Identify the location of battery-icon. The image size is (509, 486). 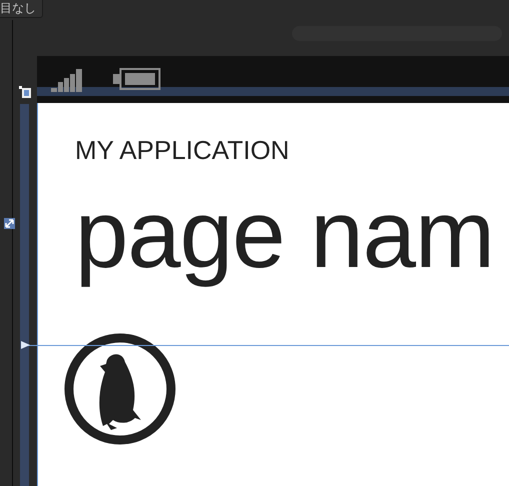
(137, 79).